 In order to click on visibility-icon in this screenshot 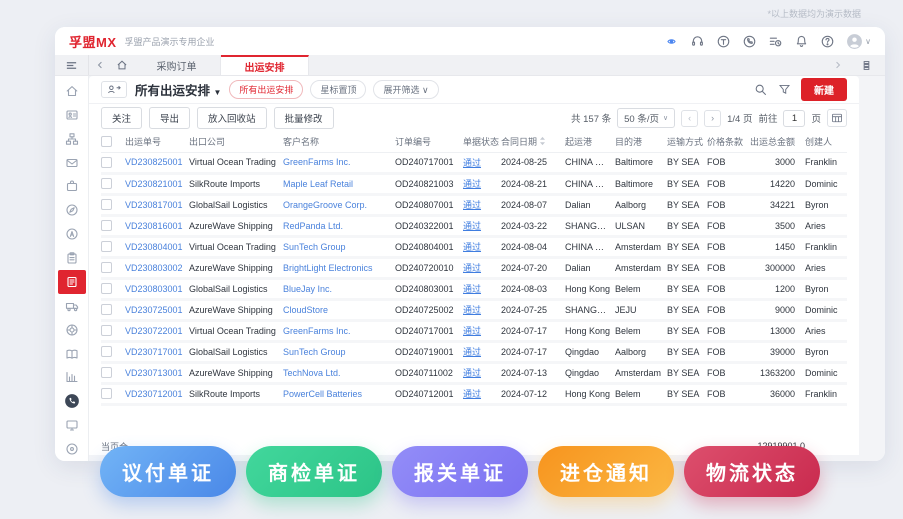, I will do `click(671, 41)`.